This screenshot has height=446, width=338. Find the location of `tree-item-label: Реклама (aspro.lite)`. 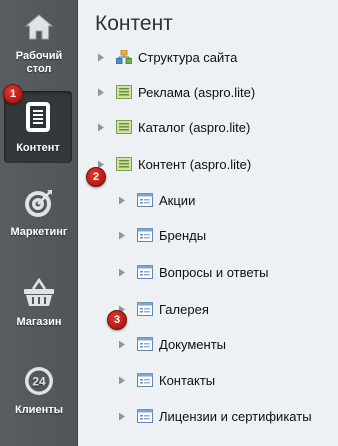

tree-item-label: Реклама (aspro.lite) is located at coordinates (197, 92).